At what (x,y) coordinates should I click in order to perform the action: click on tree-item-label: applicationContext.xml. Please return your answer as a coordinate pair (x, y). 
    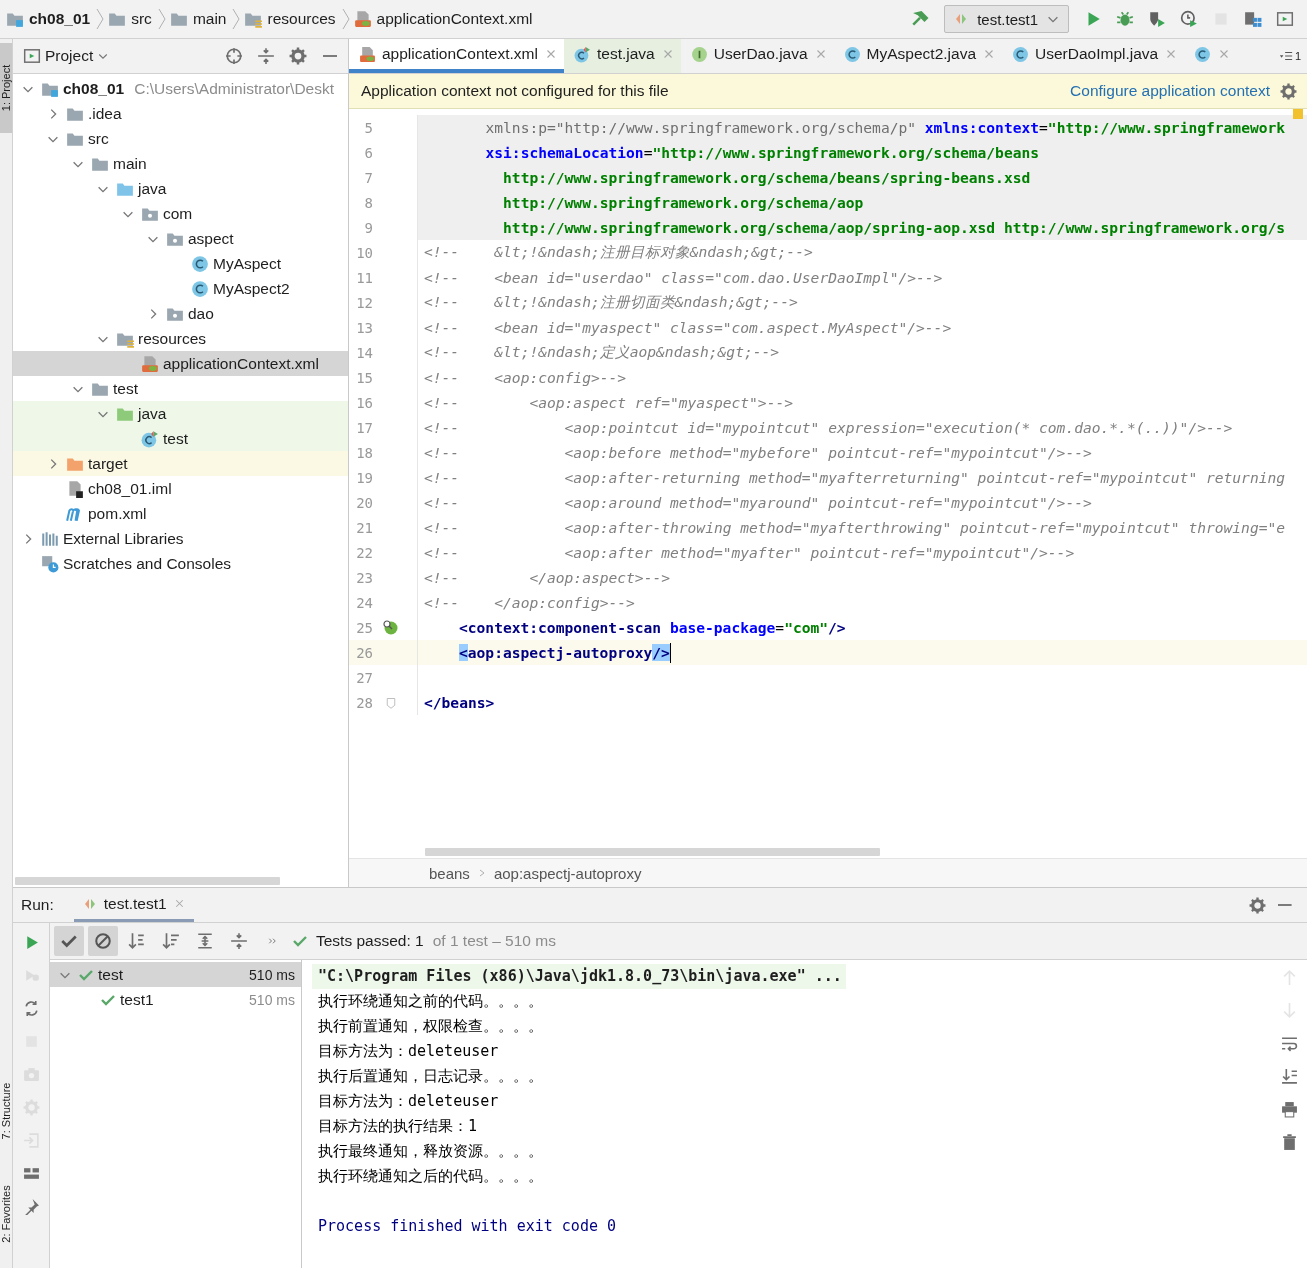
    Looking at the image, I should click on (241, 363).